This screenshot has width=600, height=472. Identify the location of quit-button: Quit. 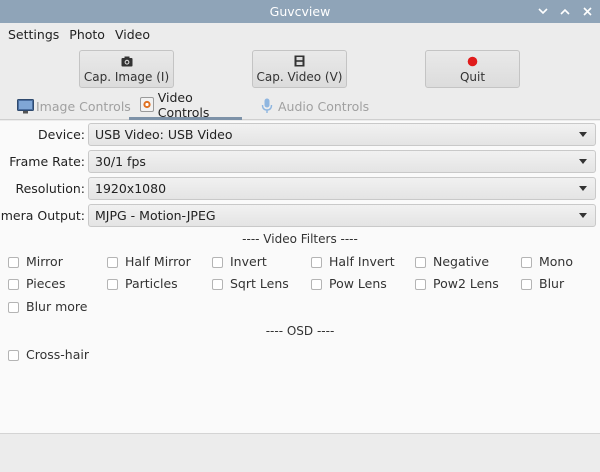
(472, 69).